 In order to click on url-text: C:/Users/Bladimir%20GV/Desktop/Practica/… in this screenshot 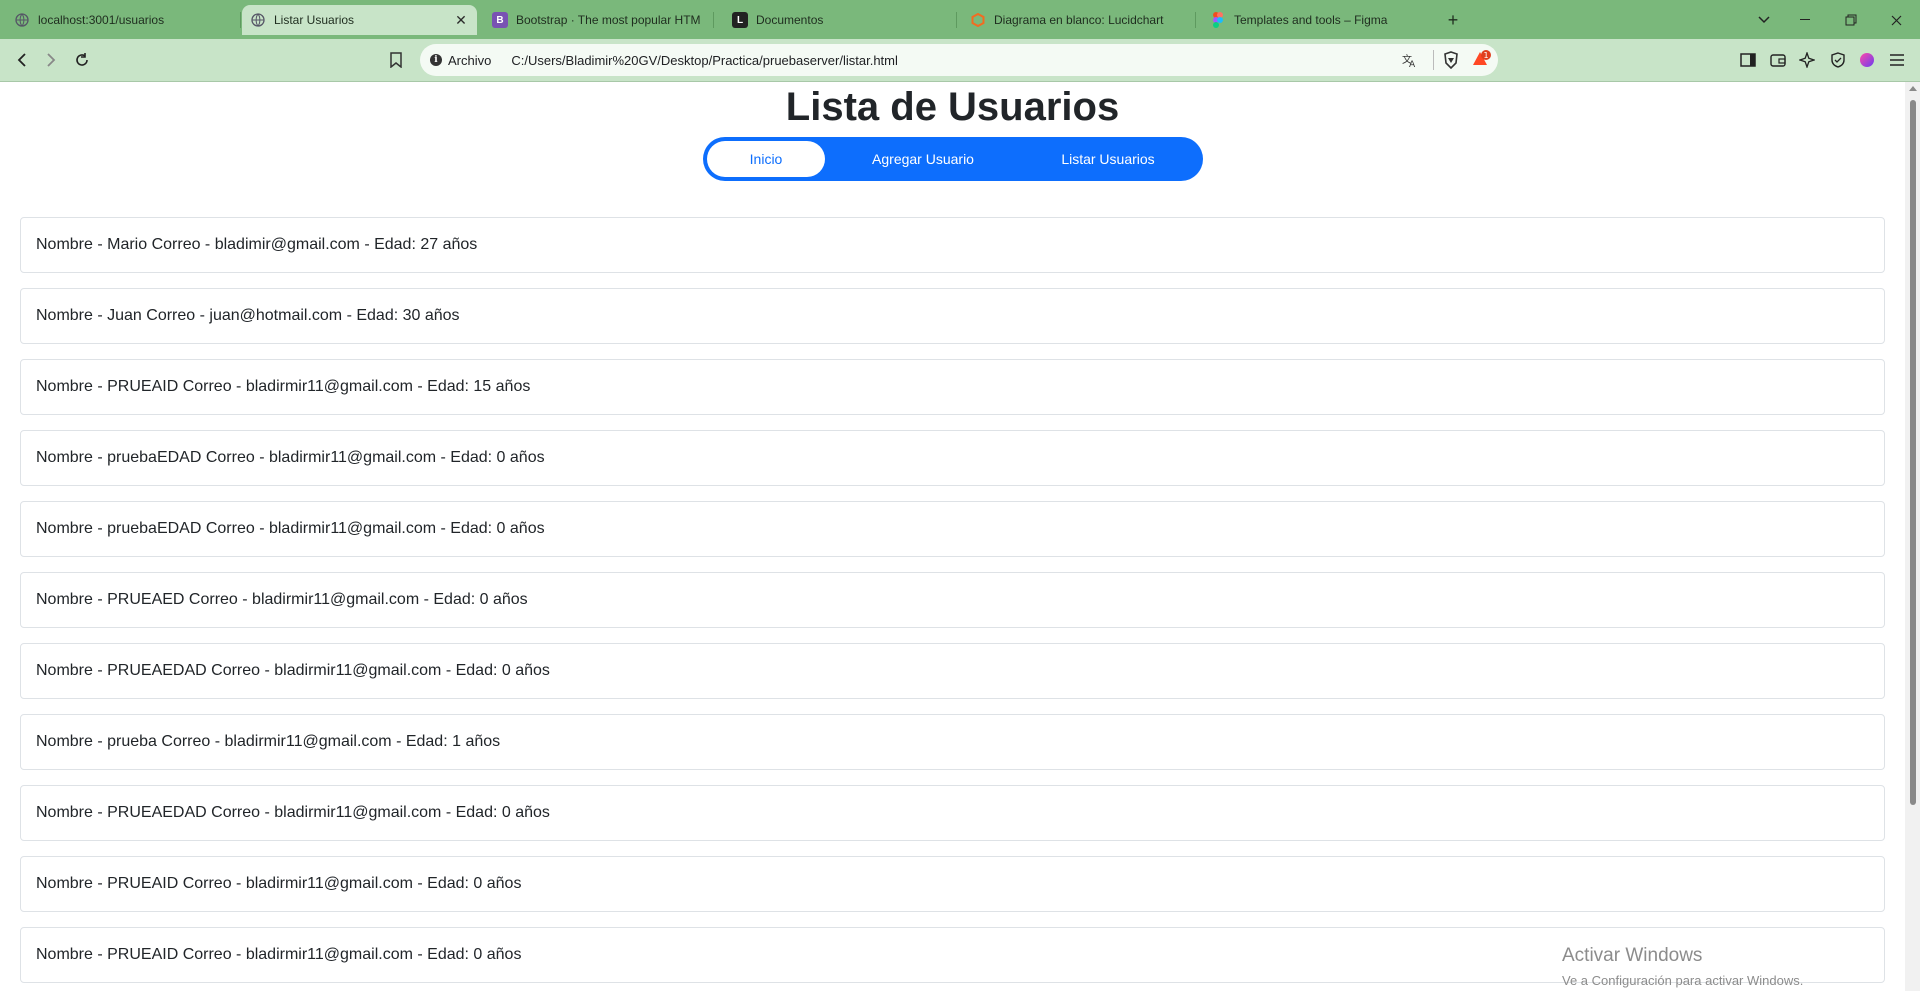, I will do `click(704, 60)`.